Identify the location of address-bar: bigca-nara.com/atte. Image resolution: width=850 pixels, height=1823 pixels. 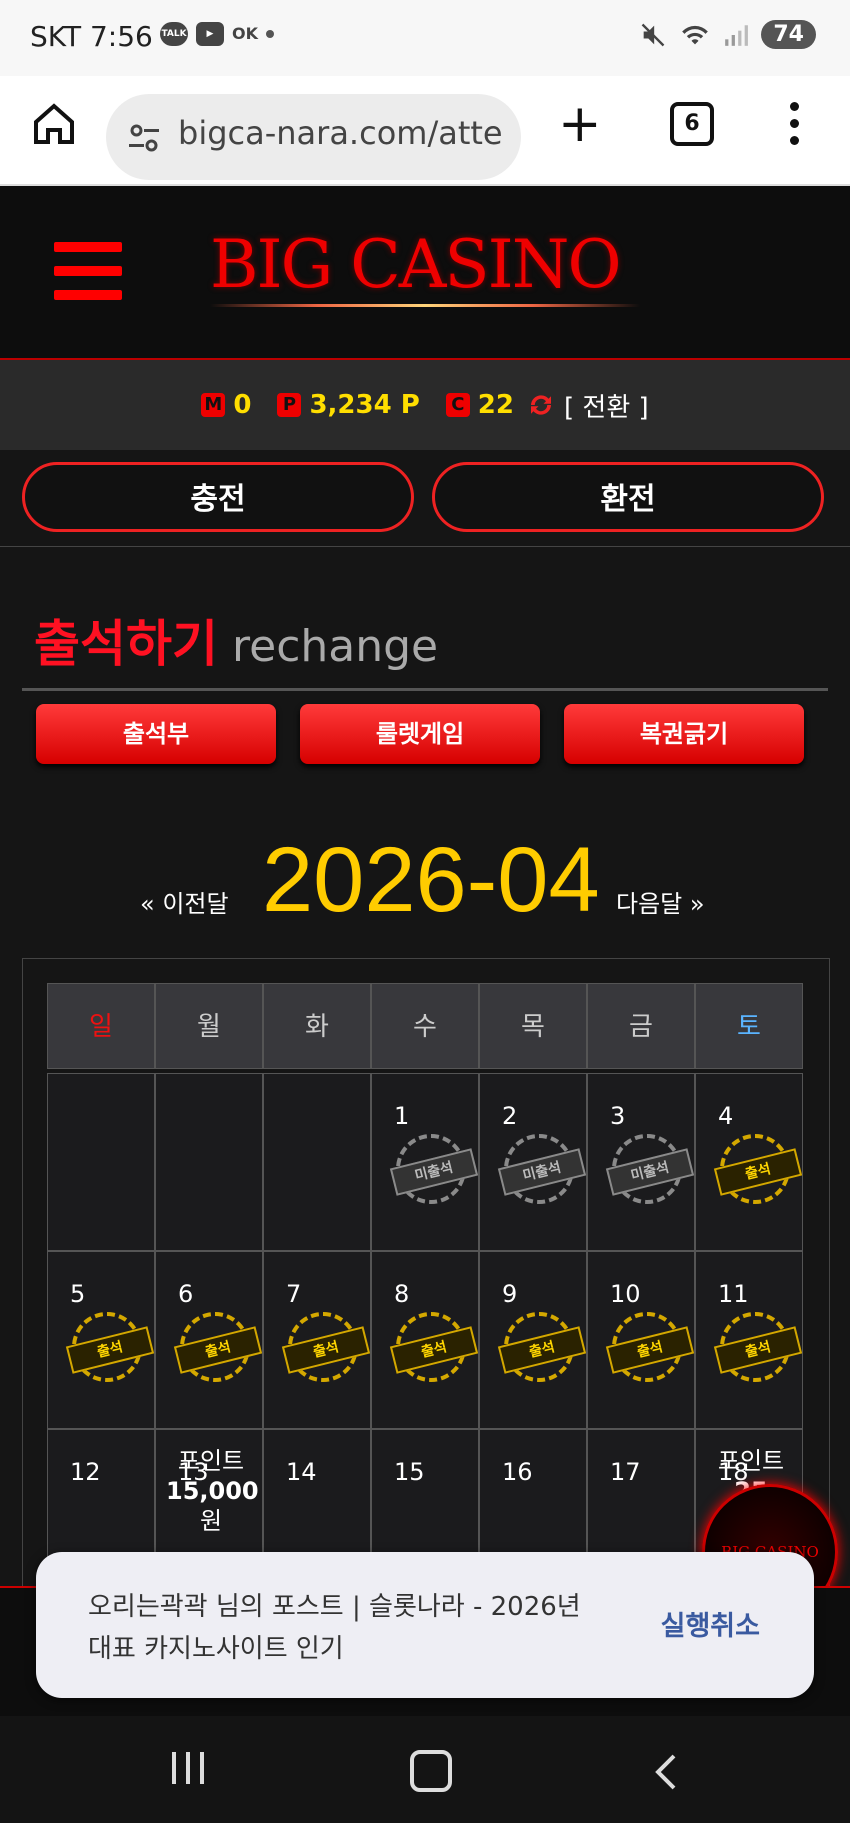
(313, 137).